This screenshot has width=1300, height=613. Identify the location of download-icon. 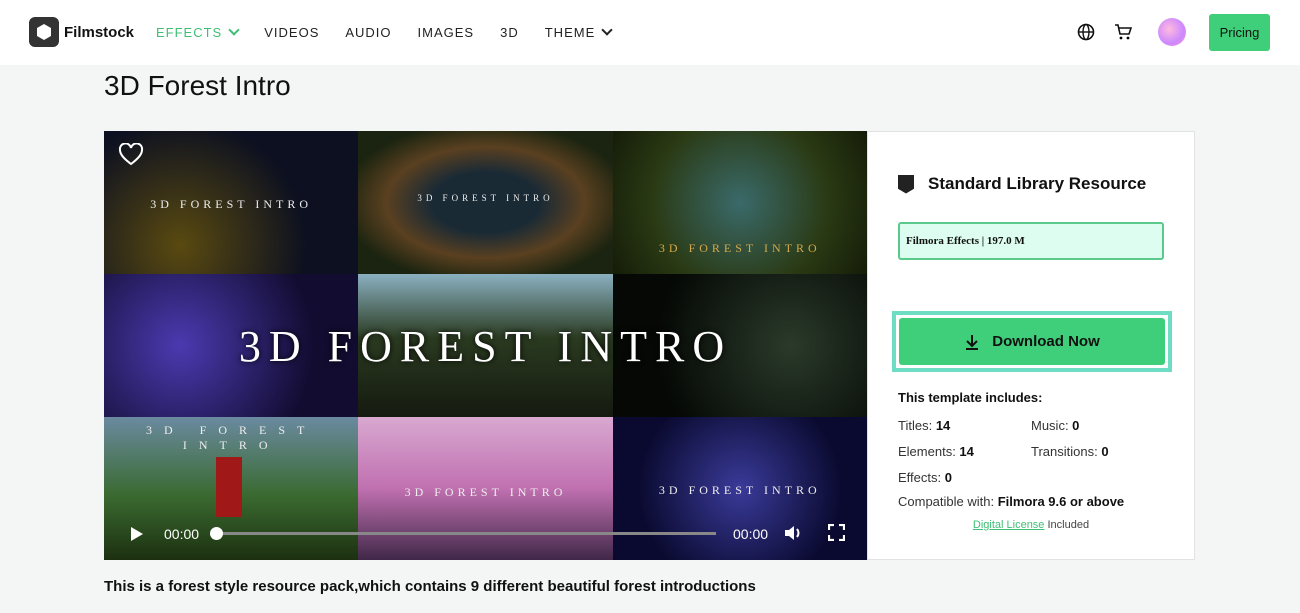
(972, 342).